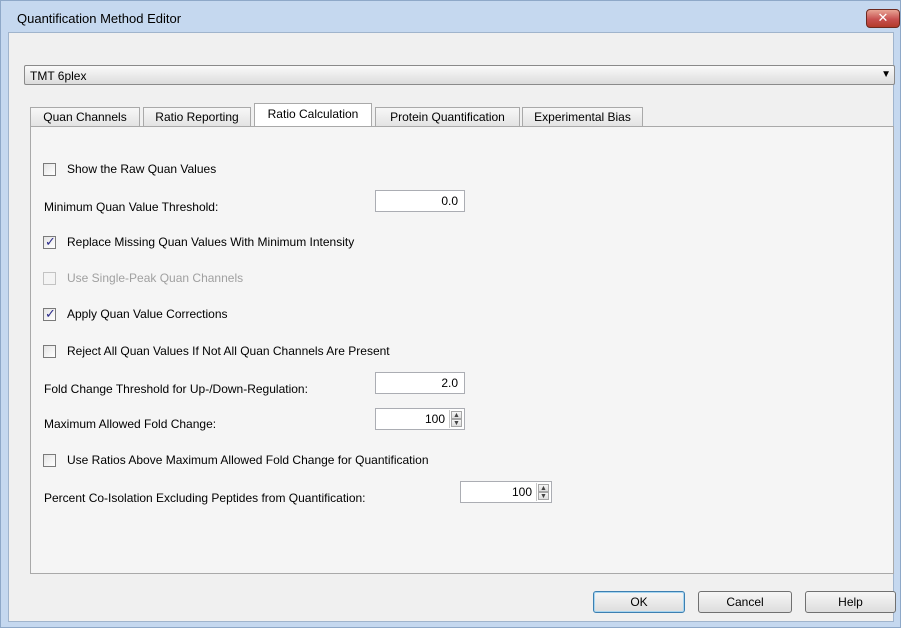  What do you see at coordinates (49, 169) in the screenshot?
I see `show-raw-checkbox` at bounding box center [49, 169].